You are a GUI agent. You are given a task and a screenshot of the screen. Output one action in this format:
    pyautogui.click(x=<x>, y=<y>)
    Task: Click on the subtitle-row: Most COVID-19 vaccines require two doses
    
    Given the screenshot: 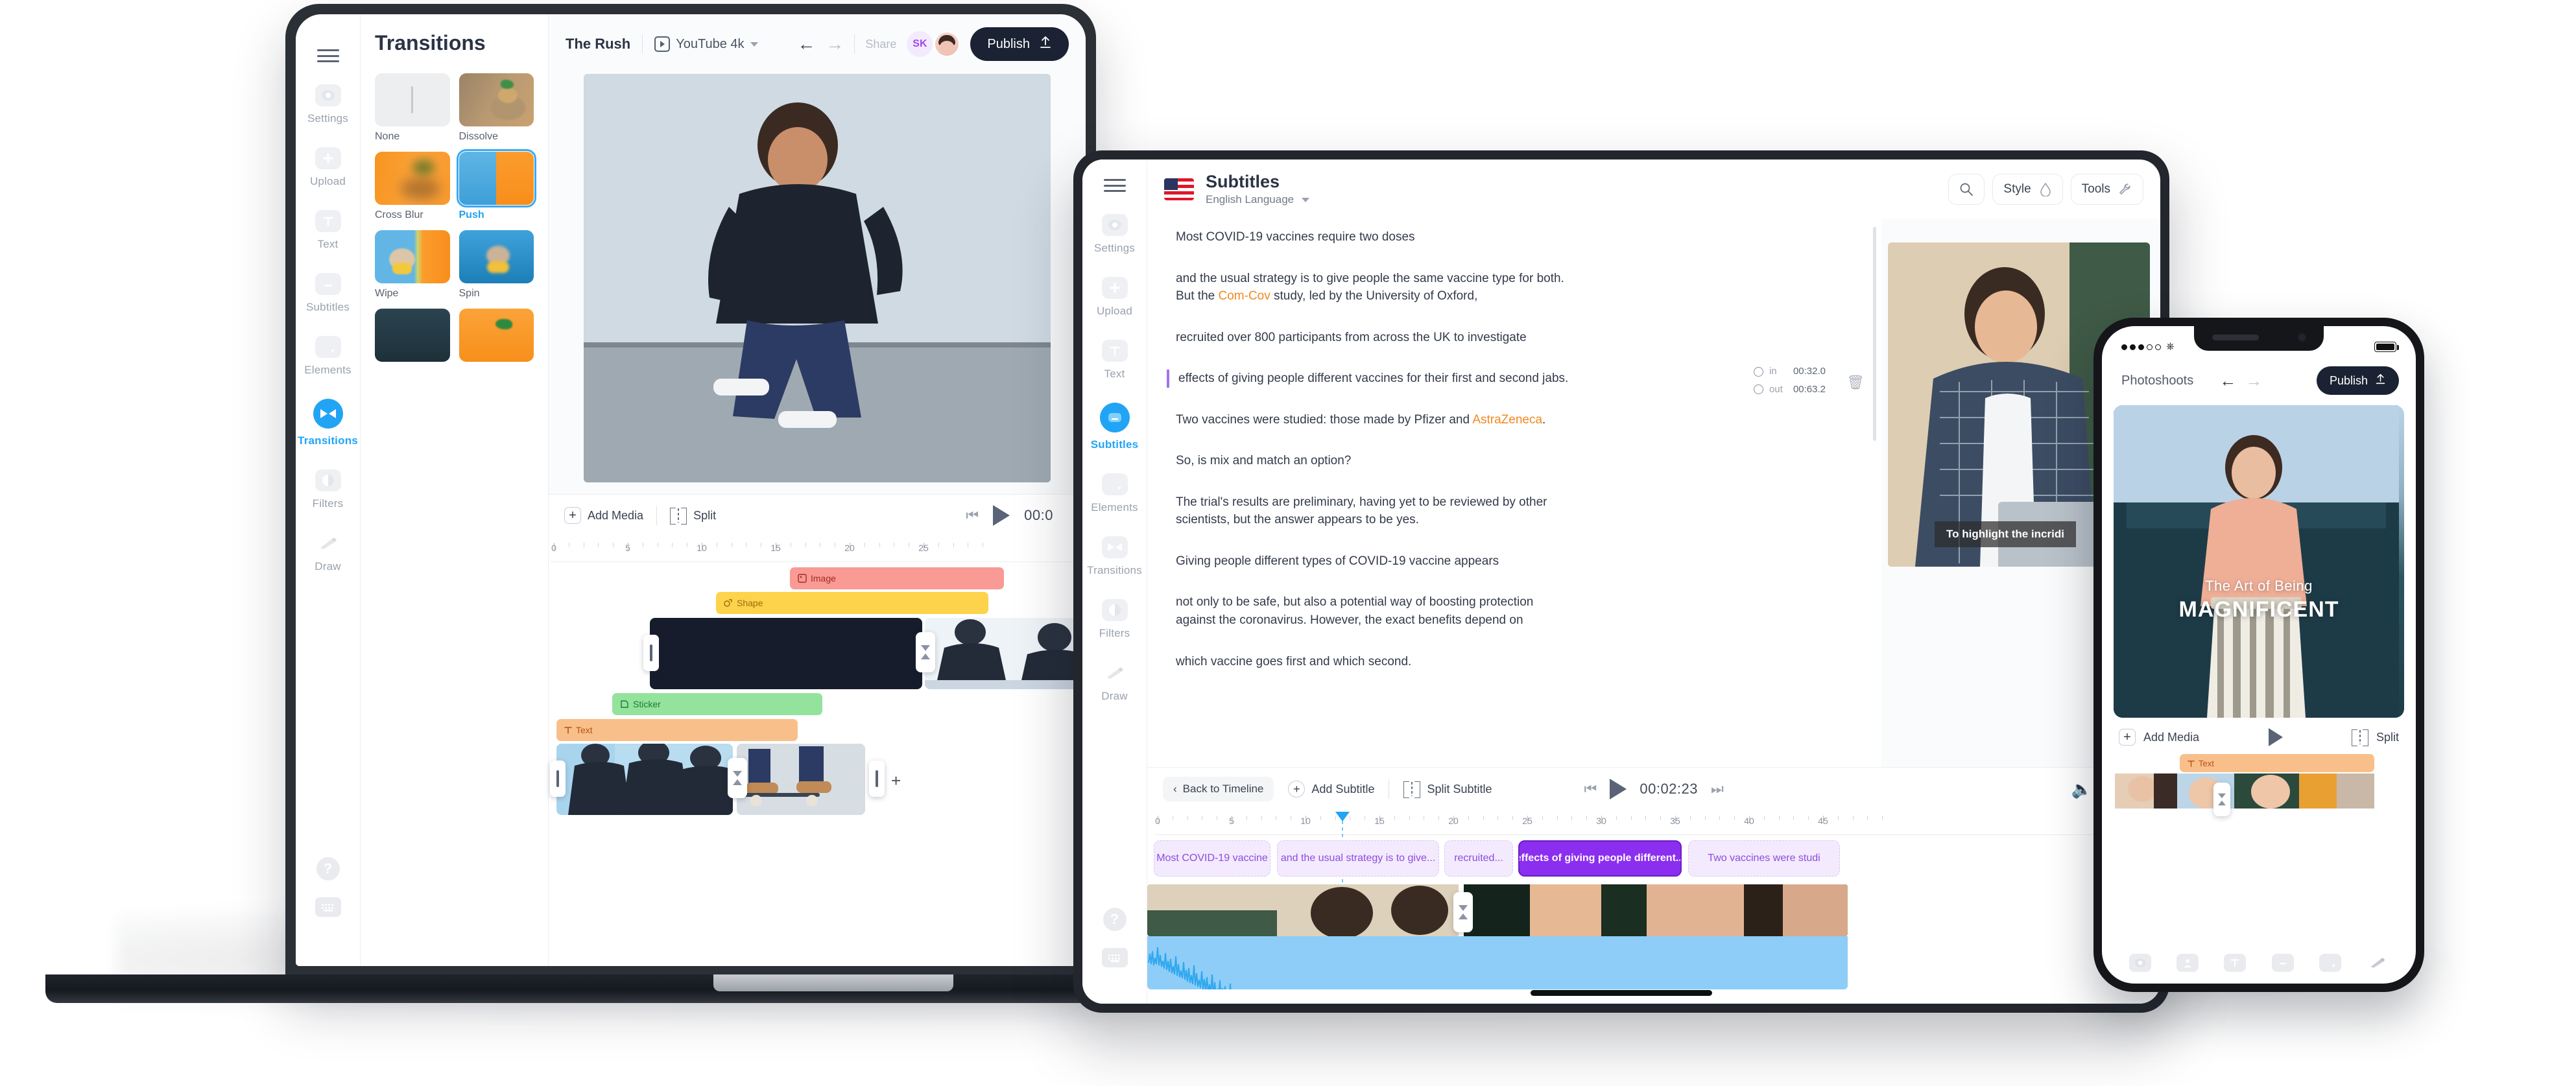 What is the action you would take?
    pyautogui.click(x=1524, y=237)
    